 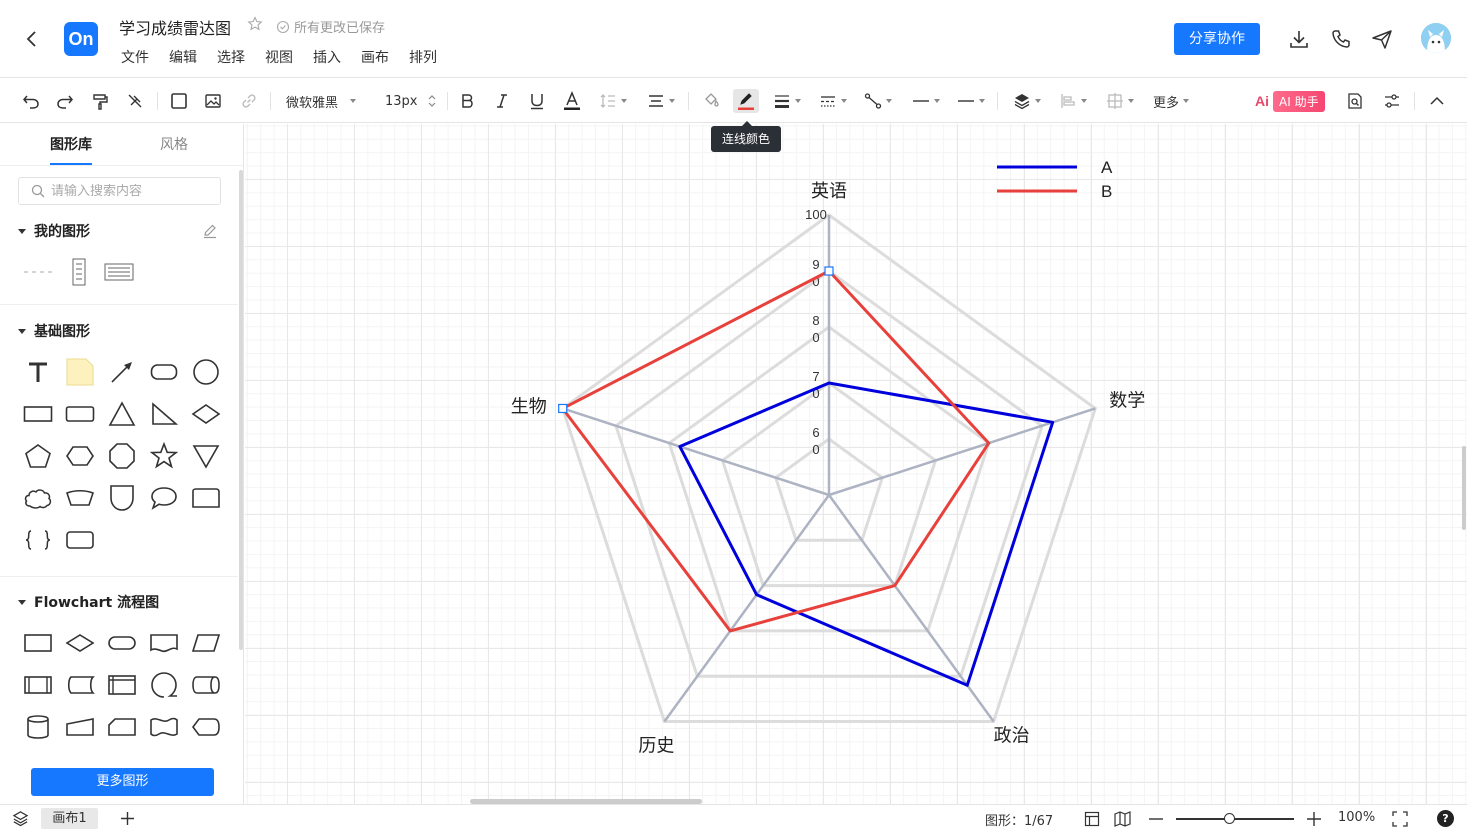 I want to click on my-shape-list, so click(x=79, y=272).